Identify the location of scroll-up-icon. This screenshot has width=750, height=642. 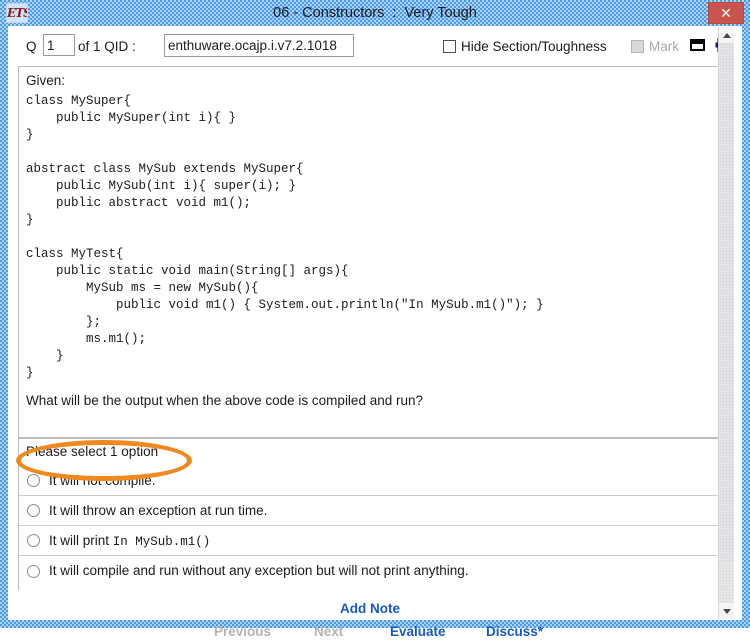
(726, 35).